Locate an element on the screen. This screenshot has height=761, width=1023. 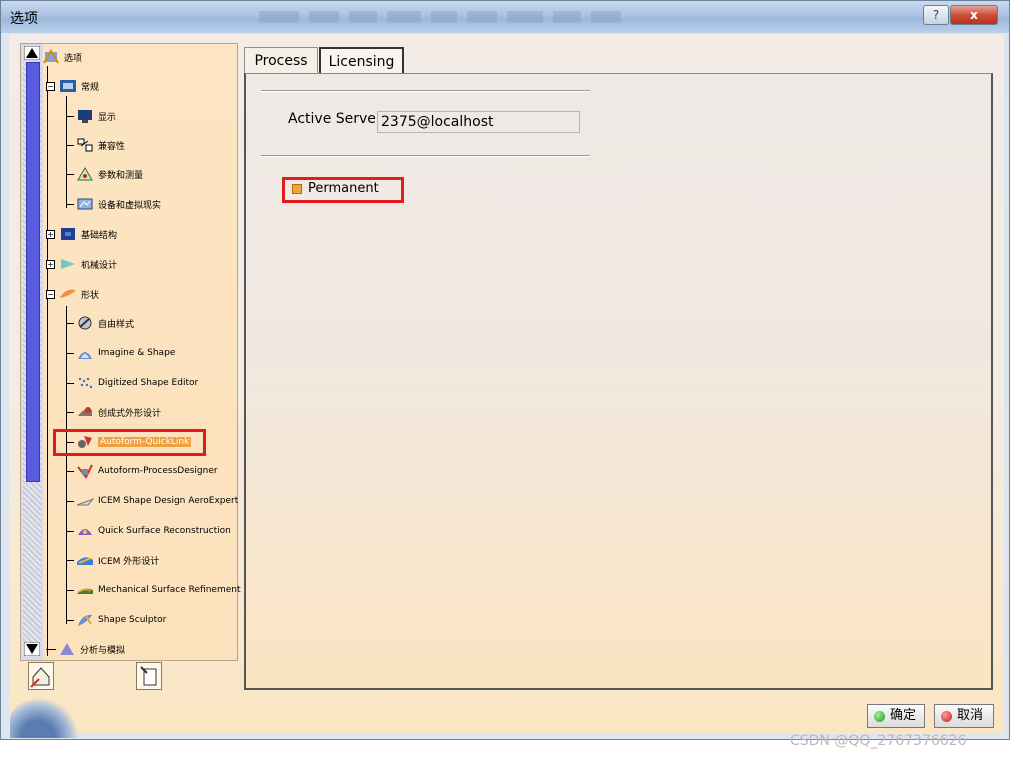
tree-home-button is located at coordinates (41, 676).